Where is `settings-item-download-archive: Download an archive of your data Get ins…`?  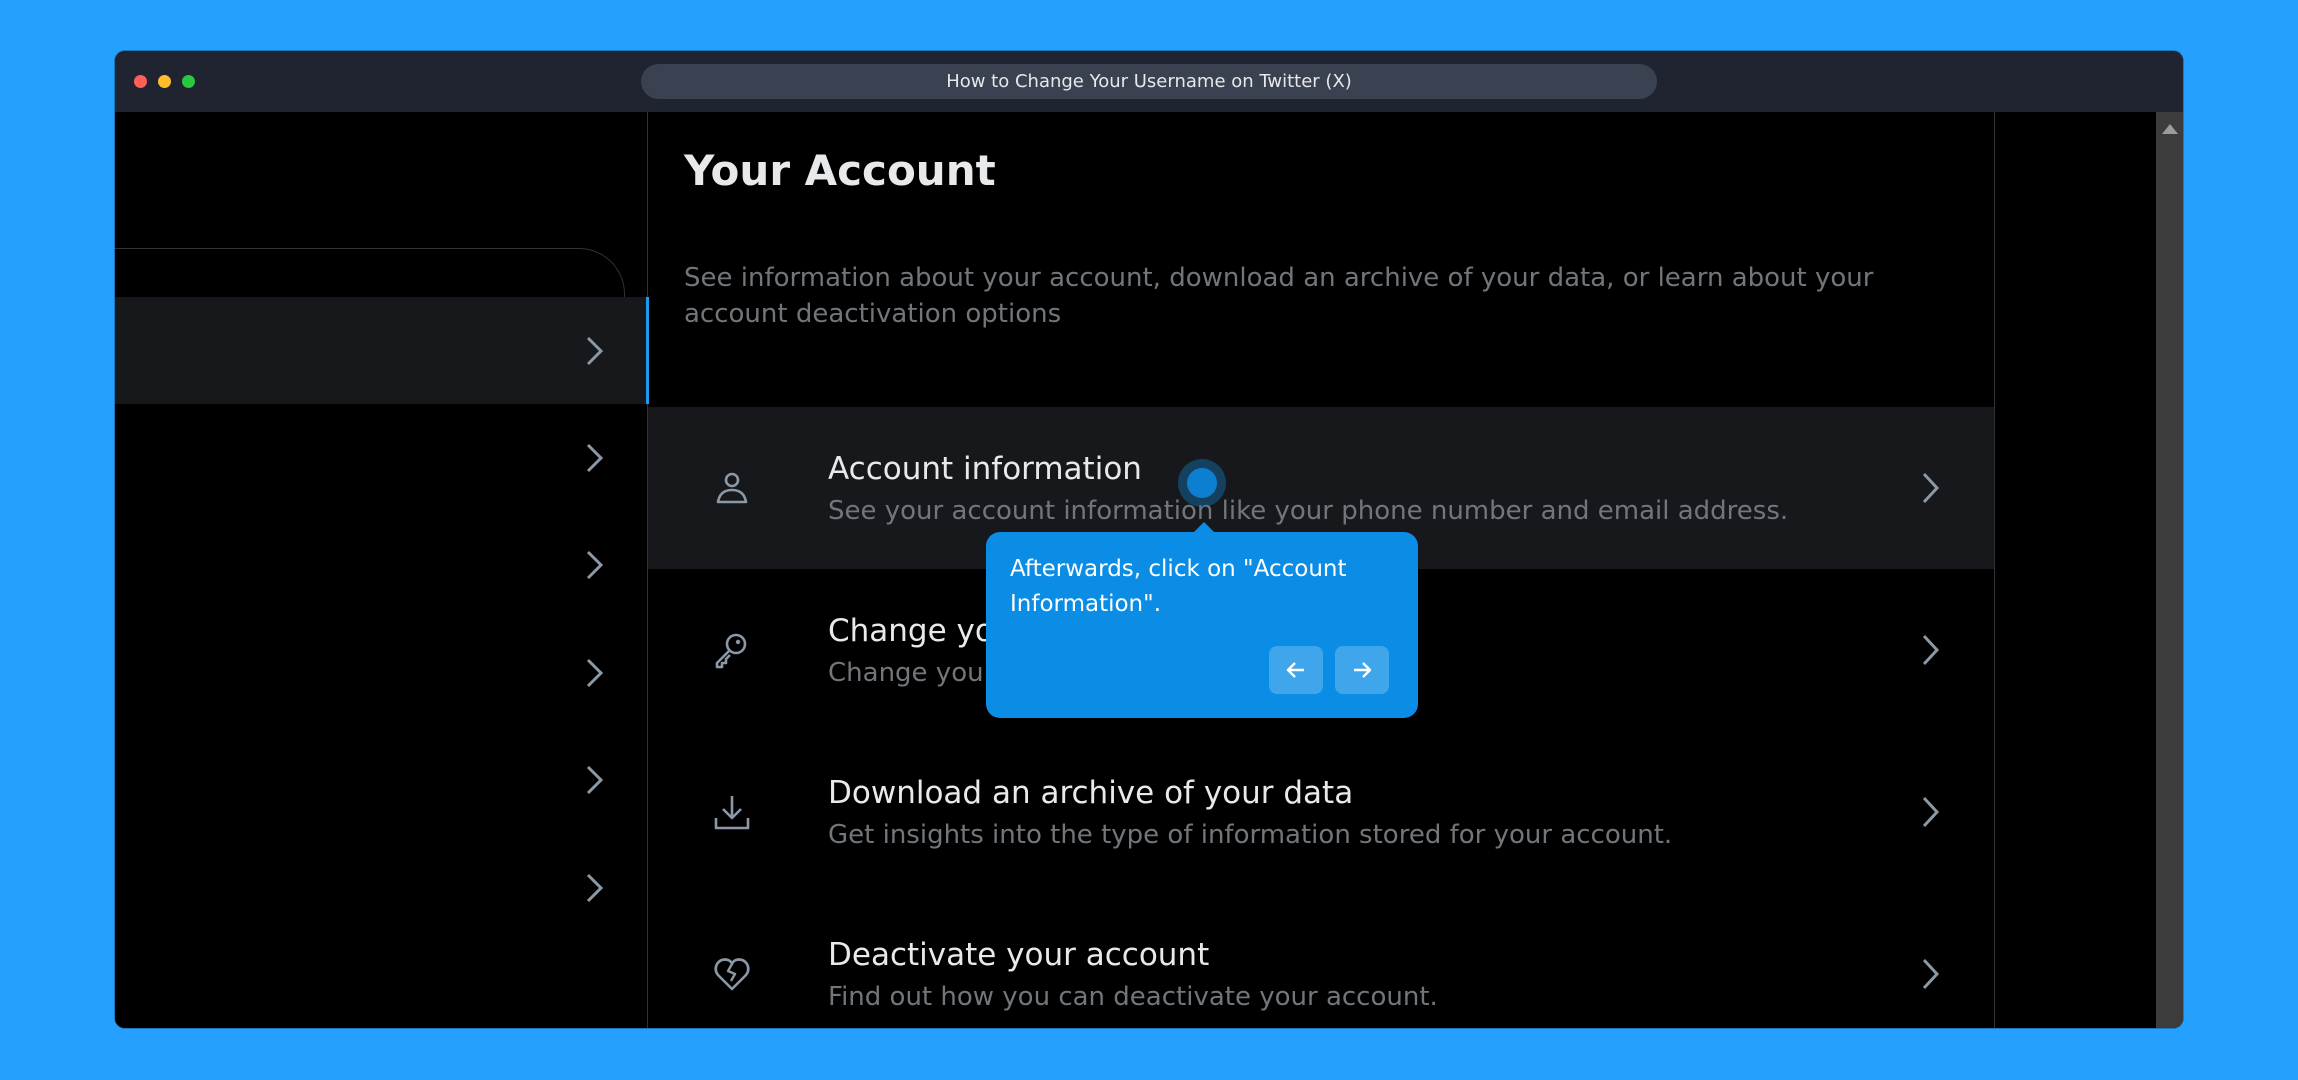
settings-item-download-archive: Download an archive of your data Get ins… is located at coordinates (1321, 812).